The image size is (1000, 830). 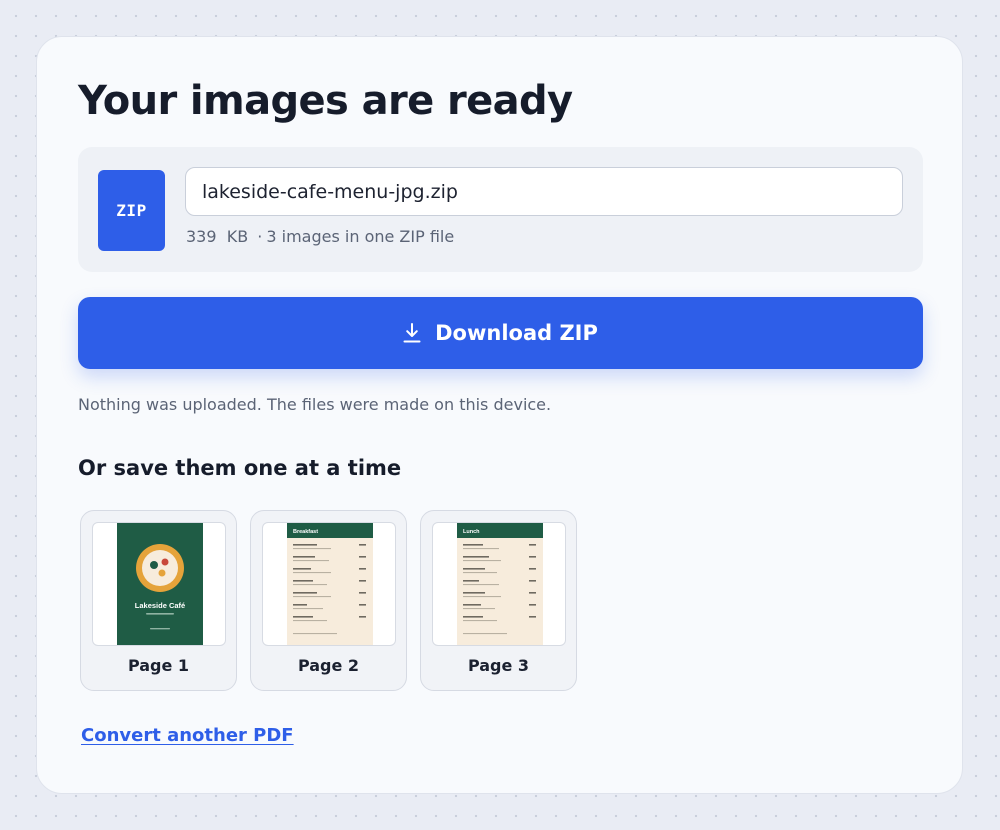 I want to click on convert-another-pdf-link: Convert another PDF, so click(x=187, y=735).